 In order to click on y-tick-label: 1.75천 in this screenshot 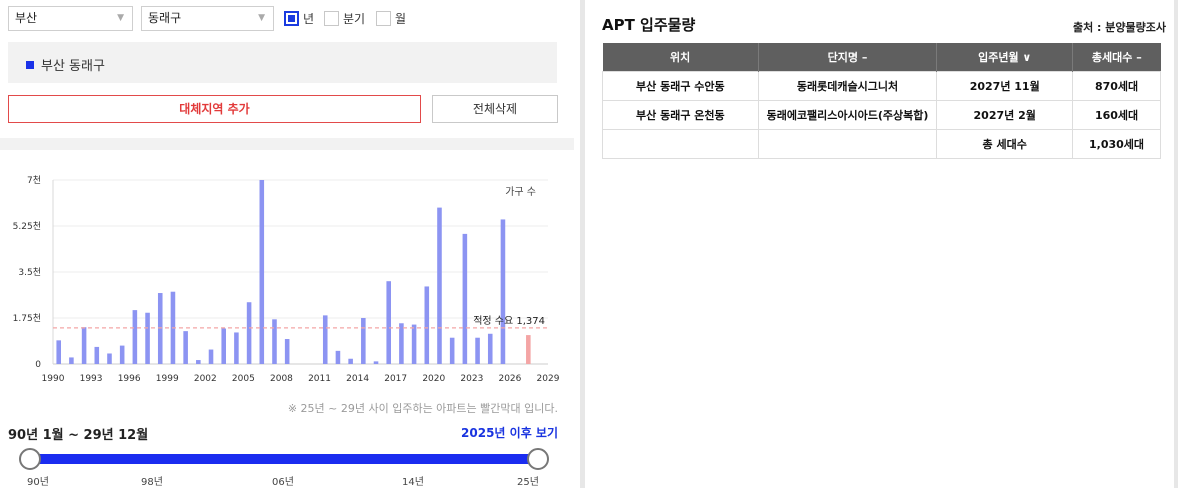, I will do `click(27, 318)`.